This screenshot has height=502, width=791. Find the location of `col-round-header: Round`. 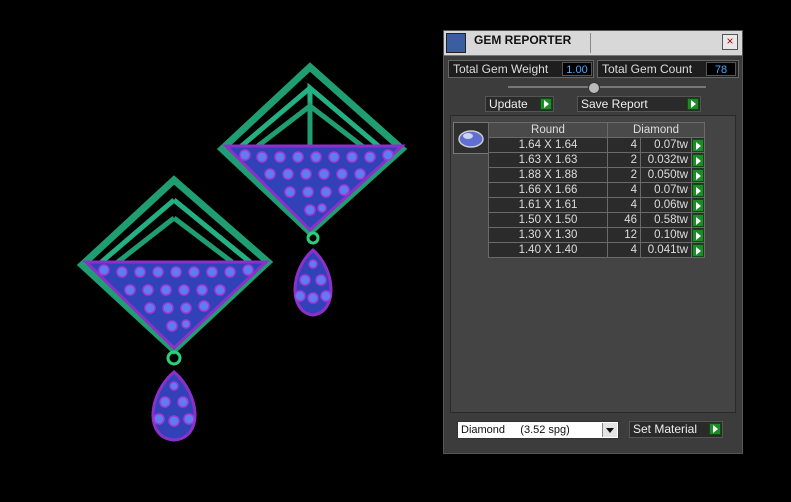

col-round-header: Round is located at coordinates (548, 130).